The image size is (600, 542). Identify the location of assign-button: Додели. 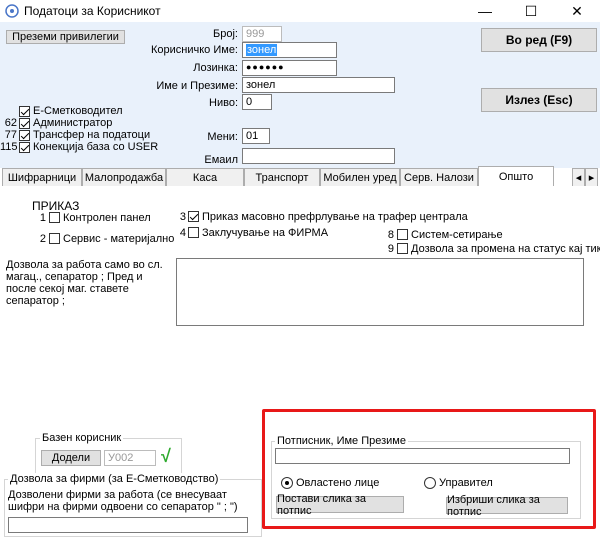
(71, 458).